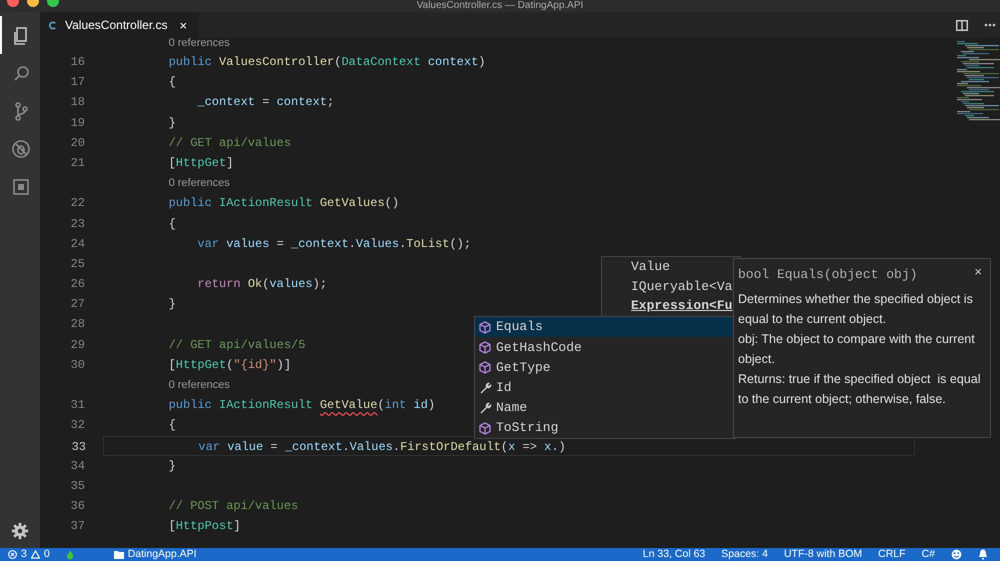 The image size is (1000, 561). I want to click on folder-icon, so click(119, 554).